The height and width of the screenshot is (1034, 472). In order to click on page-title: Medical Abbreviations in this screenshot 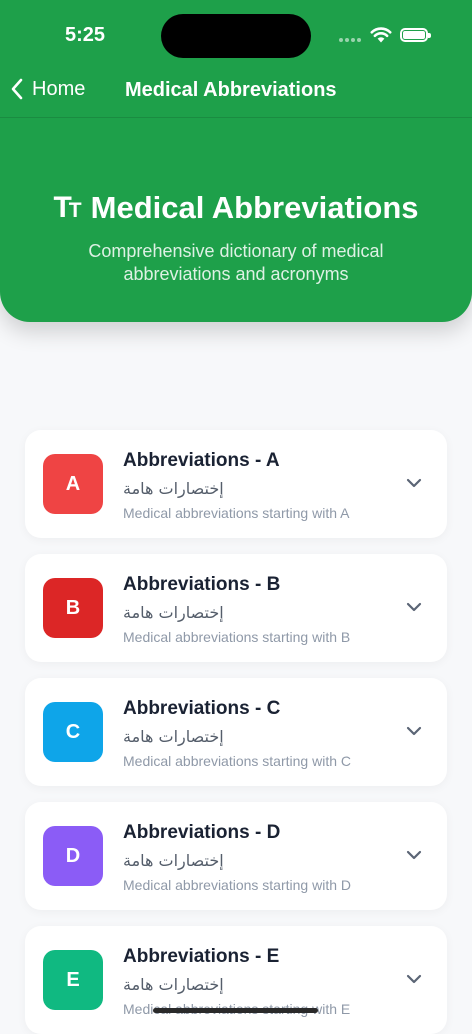, I will do `click(254, 207)`.